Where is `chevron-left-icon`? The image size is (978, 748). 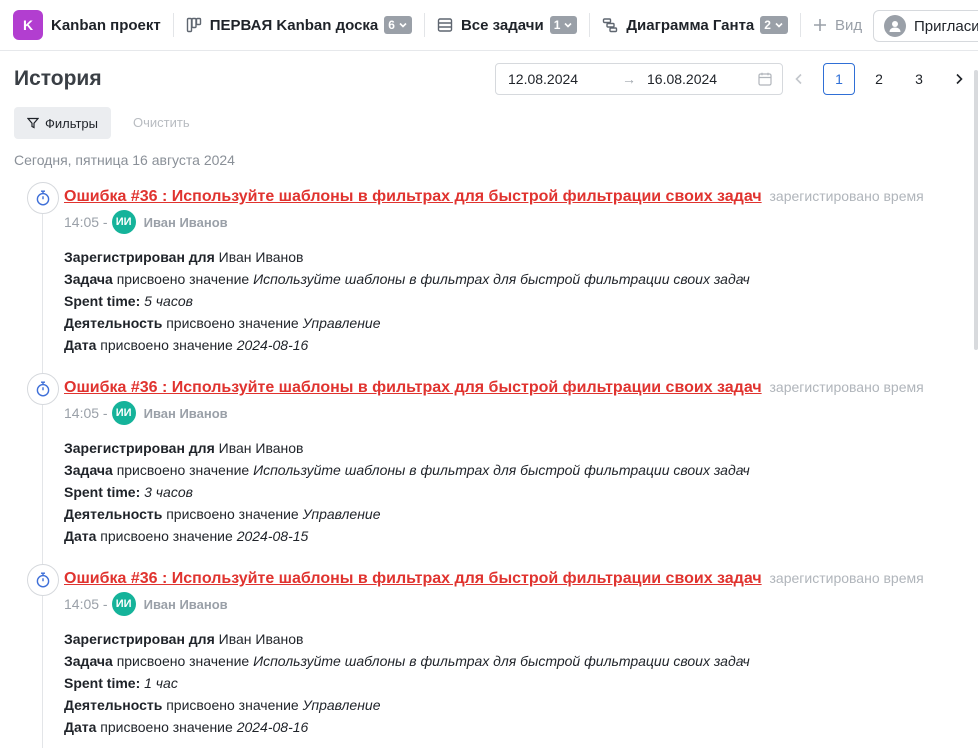 chevron-left-icon is located at coordinates (798, 79).